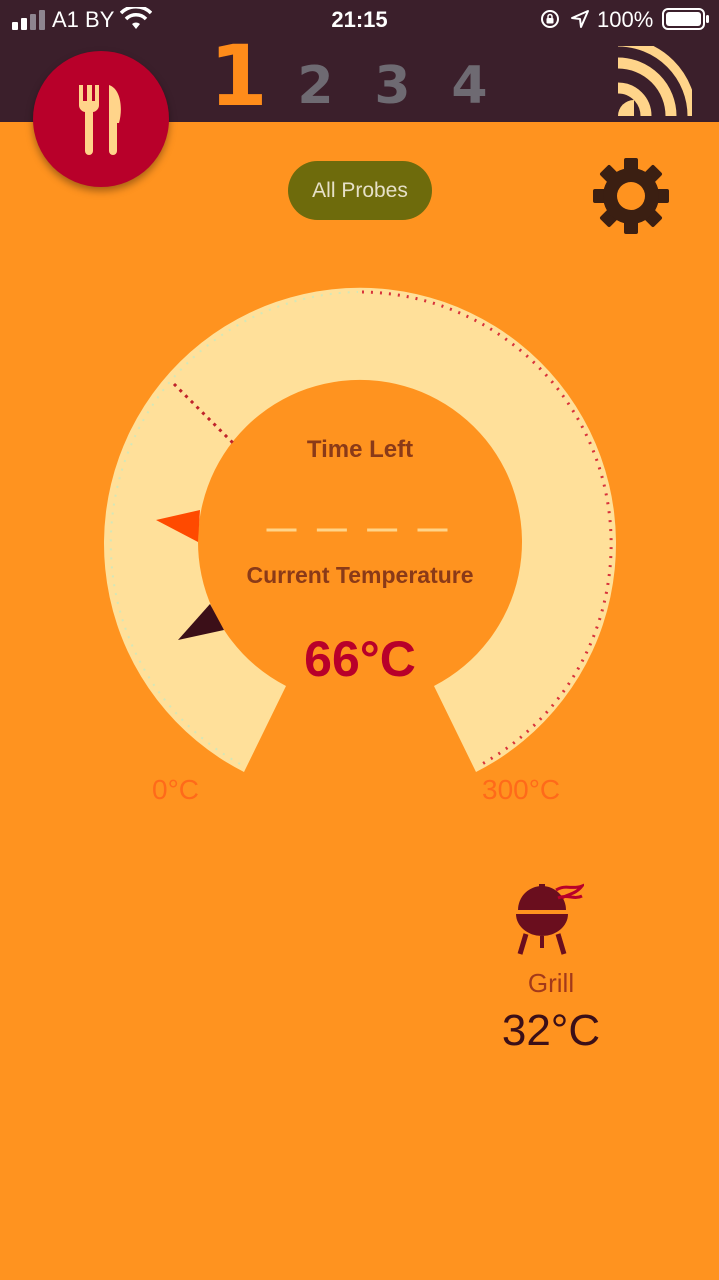  I want to click on grill-label: Grill, so click(551, 983).